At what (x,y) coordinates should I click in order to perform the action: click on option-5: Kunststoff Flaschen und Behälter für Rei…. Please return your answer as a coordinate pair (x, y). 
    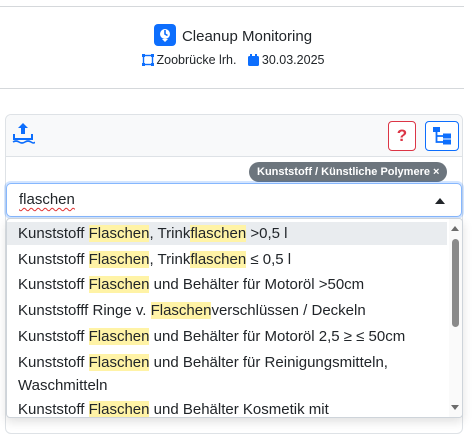
    Looking at the image, I should click on (227, 374).